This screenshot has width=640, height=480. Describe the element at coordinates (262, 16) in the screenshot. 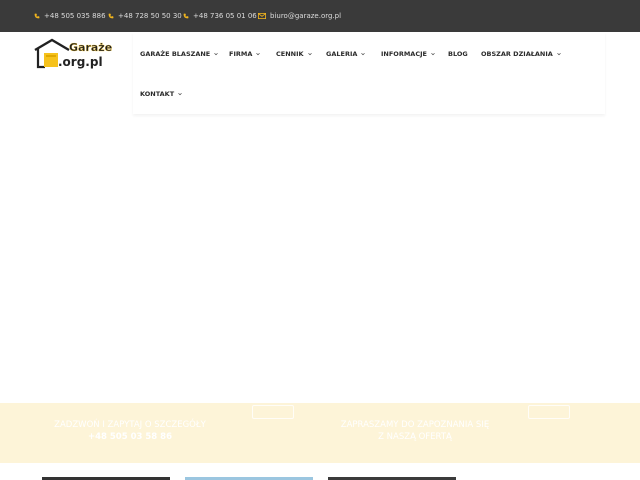

I see `envelope-icon` at that location.